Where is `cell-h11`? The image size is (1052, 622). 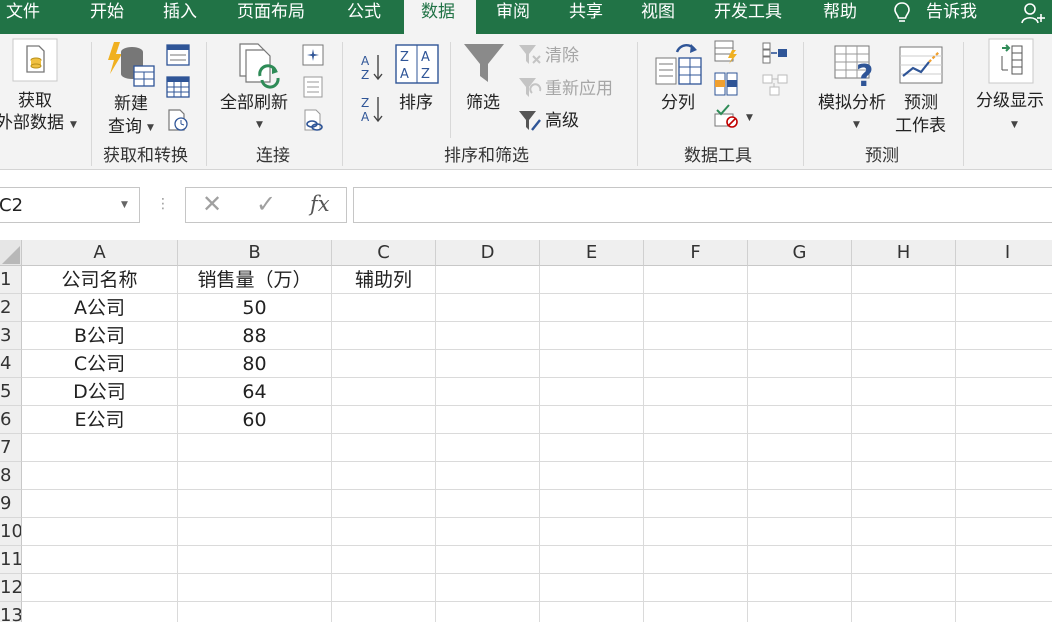
cell-h11 is located at coordinates (904, 560).